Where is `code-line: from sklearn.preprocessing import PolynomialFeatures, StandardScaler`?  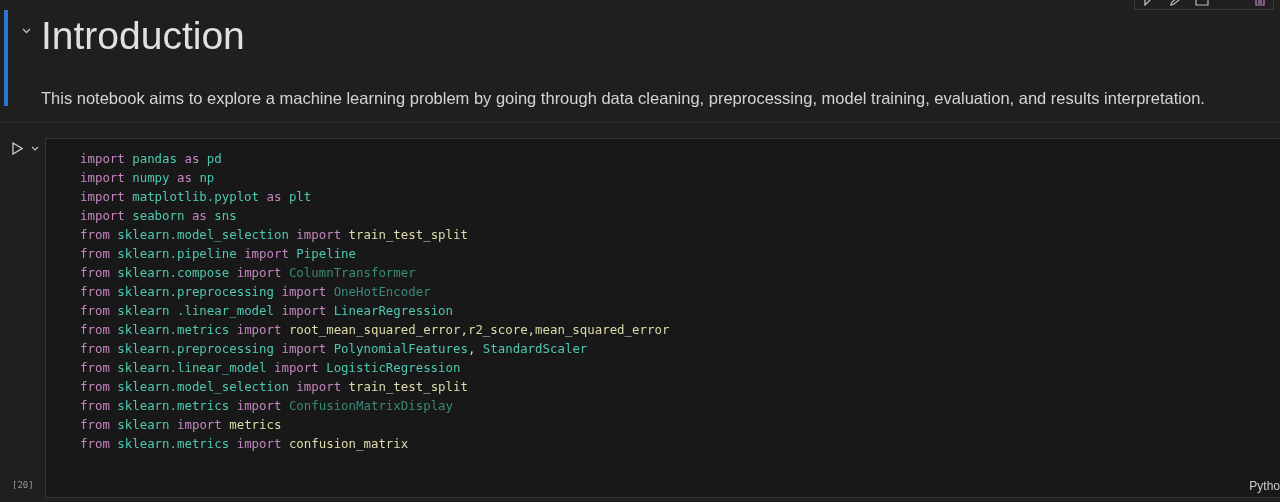 code-line: from sklearn.preprocessing import PolynomialFeatures, StandardScaler is located at coordinates (334, 349).